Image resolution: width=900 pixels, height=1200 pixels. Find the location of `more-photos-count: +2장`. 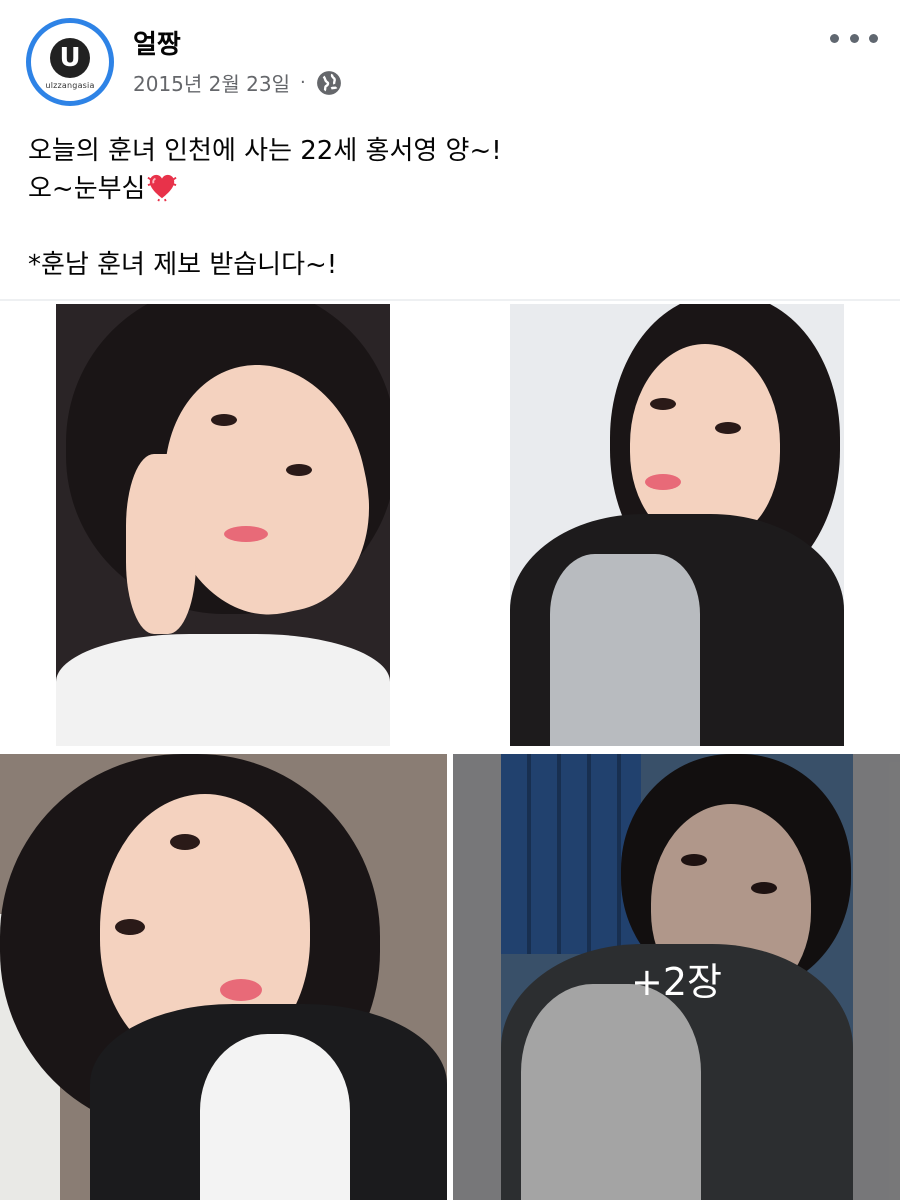

more-photos-count: +2장 is located at coordinates (676, 981).